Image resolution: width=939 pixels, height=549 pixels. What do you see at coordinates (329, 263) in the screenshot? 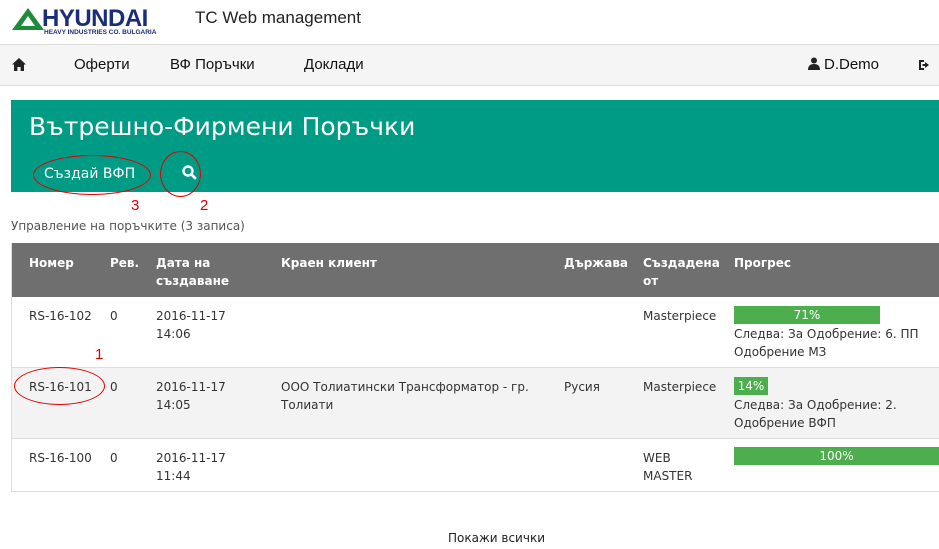
I see `column-header-client: Краен клиент` at bounding box center [329, 263].